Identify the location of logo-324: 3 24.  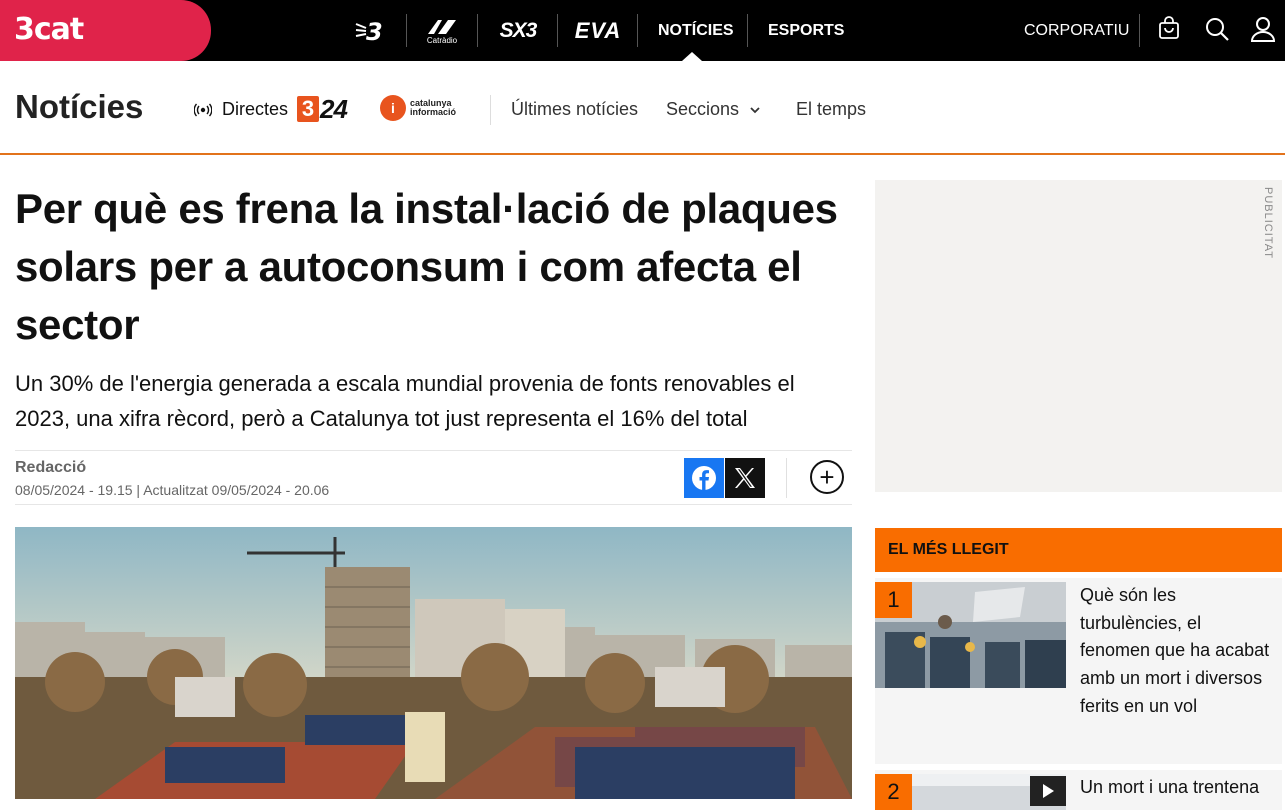
(322, 108).